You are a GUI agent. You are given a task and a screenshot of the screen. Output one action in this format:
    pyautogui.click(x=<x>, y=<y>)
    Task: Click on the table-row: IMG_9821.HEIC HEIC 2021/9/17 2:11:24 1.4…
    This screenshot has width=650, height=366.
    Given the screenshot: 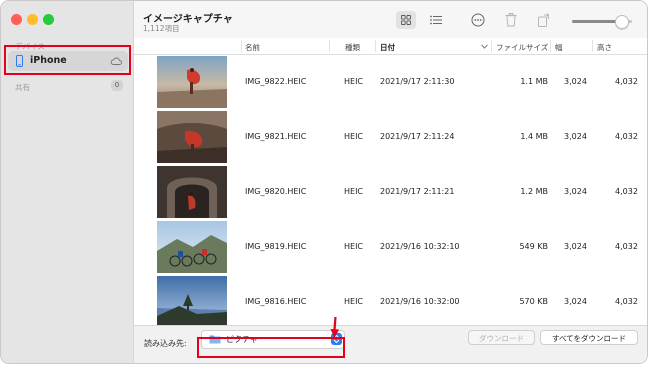 What is the action you would take?
    pyautogui.click(x=390, y=137)
    